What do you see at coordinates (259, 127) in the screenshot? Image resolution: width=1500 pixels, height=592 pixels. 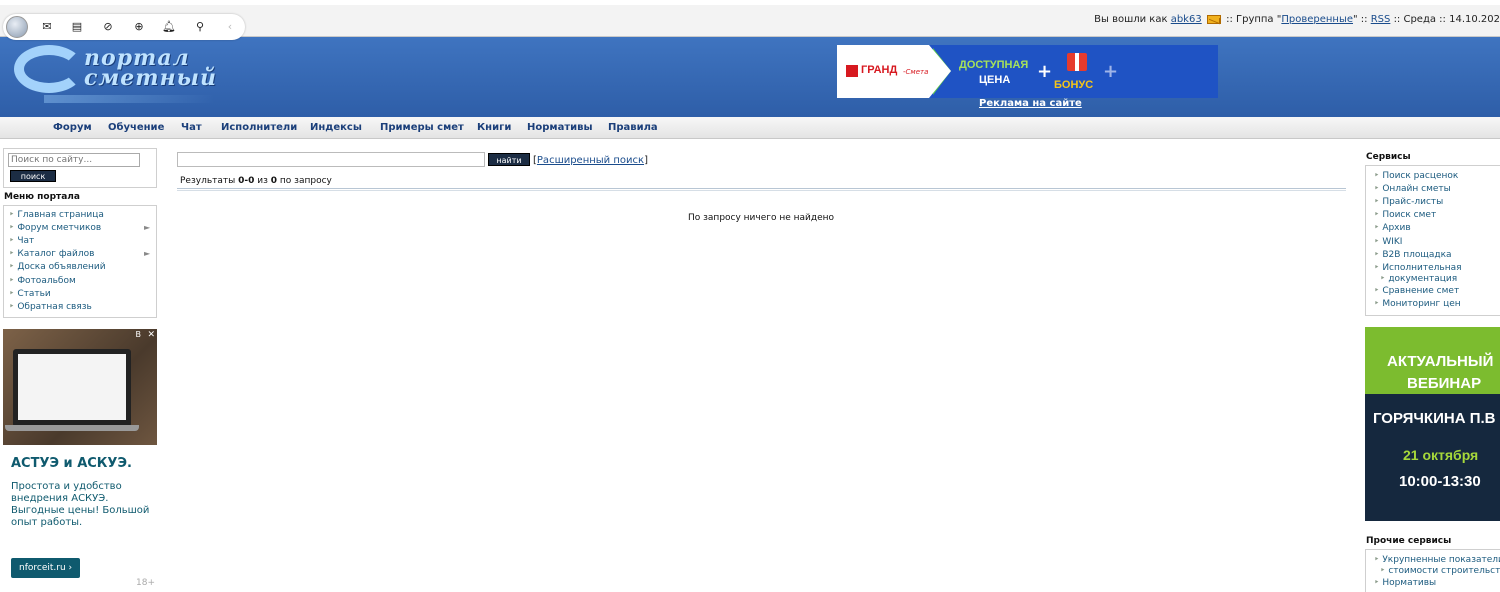 I see `nav-contractors: Исполнители` at bounding box center [259, 127].